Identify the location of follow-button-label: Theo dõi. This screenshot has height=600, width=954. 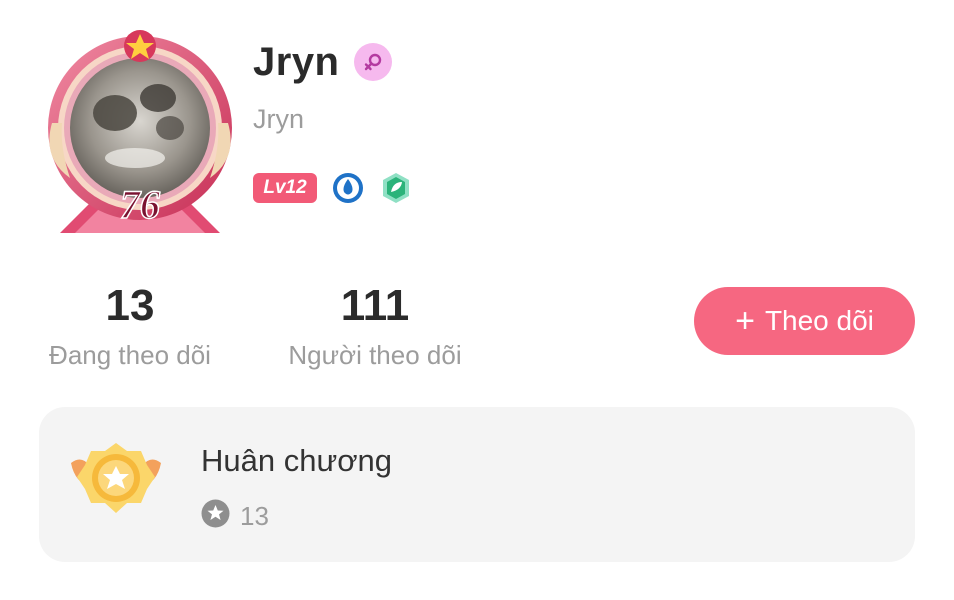
(819, 320).